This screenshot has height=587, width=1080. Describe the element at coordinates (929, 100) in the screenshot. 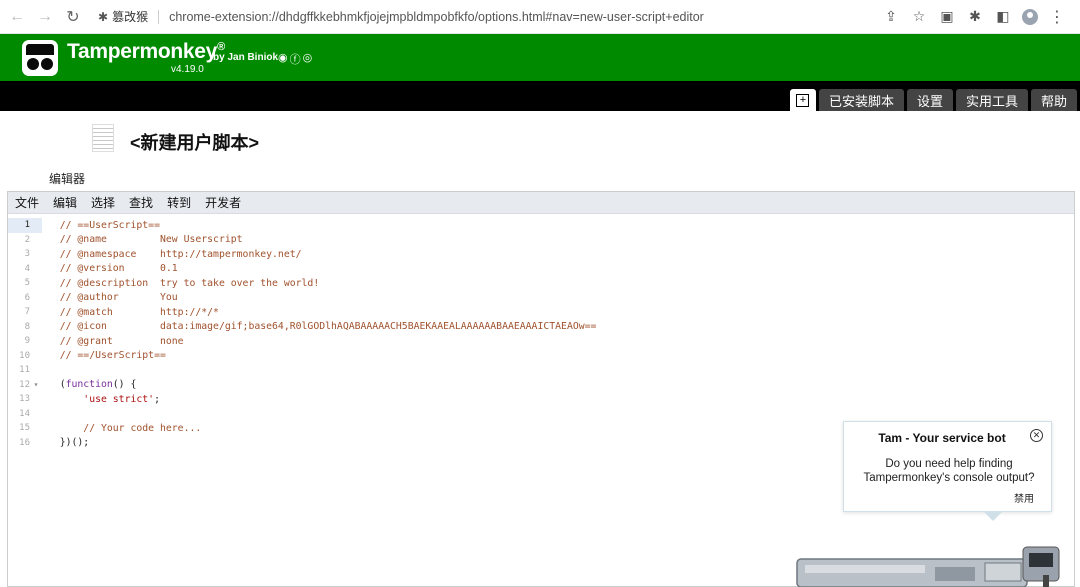

I see `tab-settings: 设置` at that location.